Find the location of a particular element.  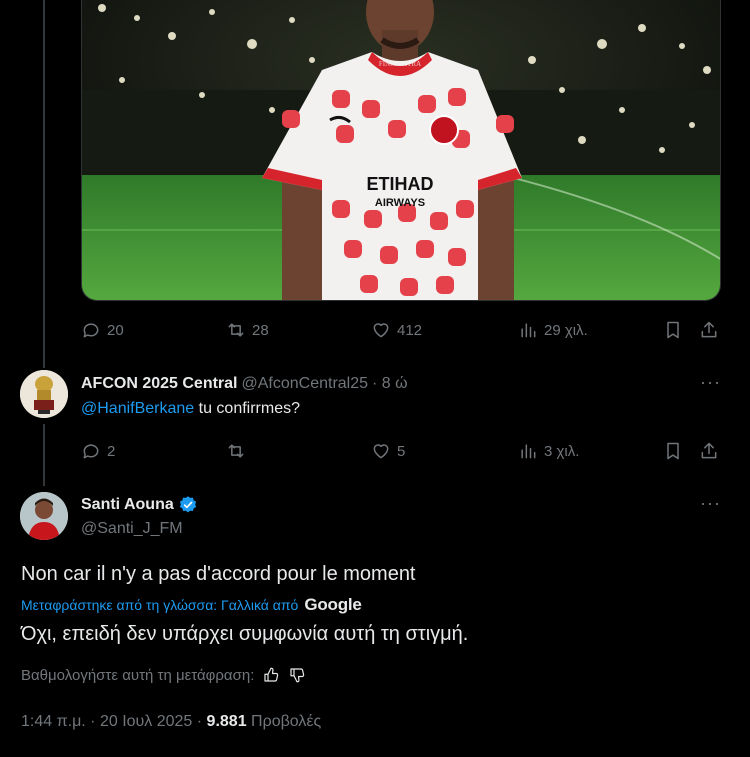

reply-header: AFCON 2025 Central @AfconCentral25 · 8 ώ is located at coordinates (244, 384).